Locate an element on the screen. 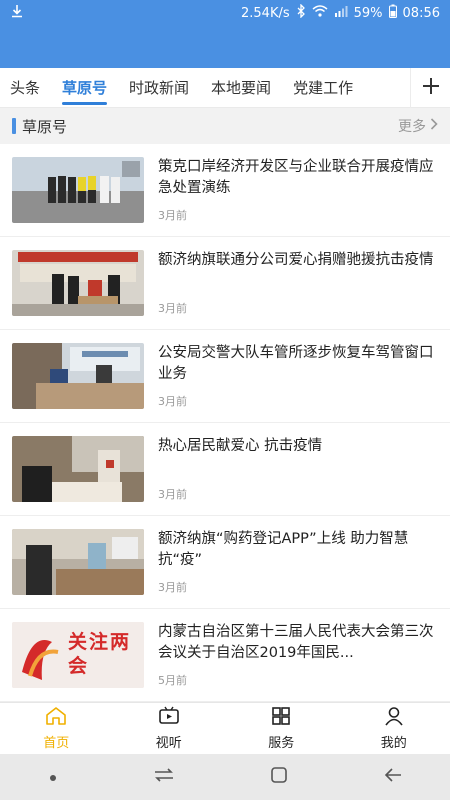 The width and height of the screenshot is (450, 800). news-content: 额济纳旗联通分公司爱心捐赠驰援抗击疫情 3月前 is located at coordinates (298, 283).